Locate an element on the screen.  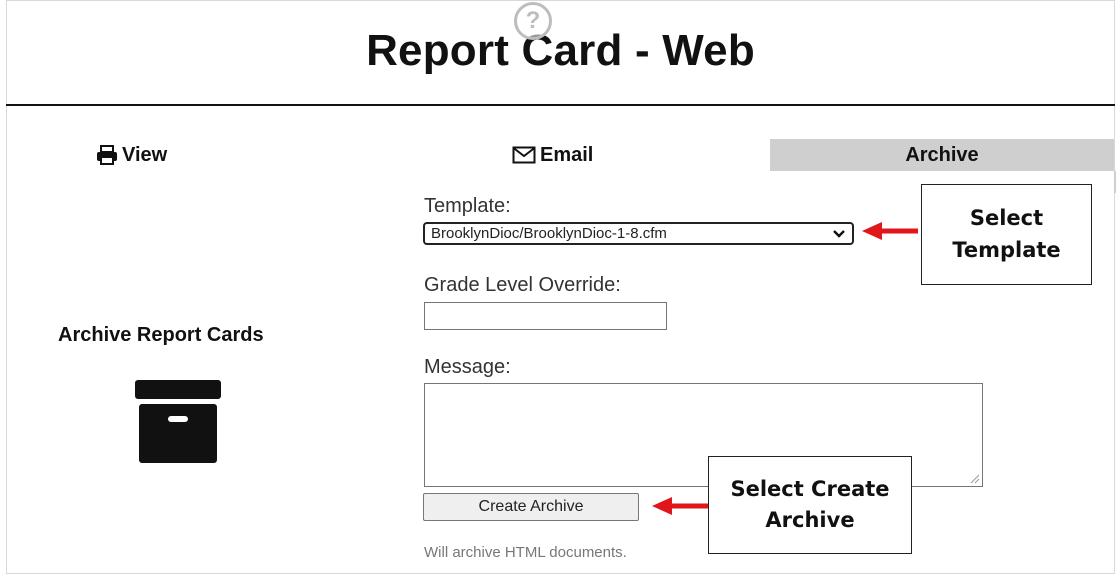
tab-archive-label: Archive is located at coordinates (942, 154).